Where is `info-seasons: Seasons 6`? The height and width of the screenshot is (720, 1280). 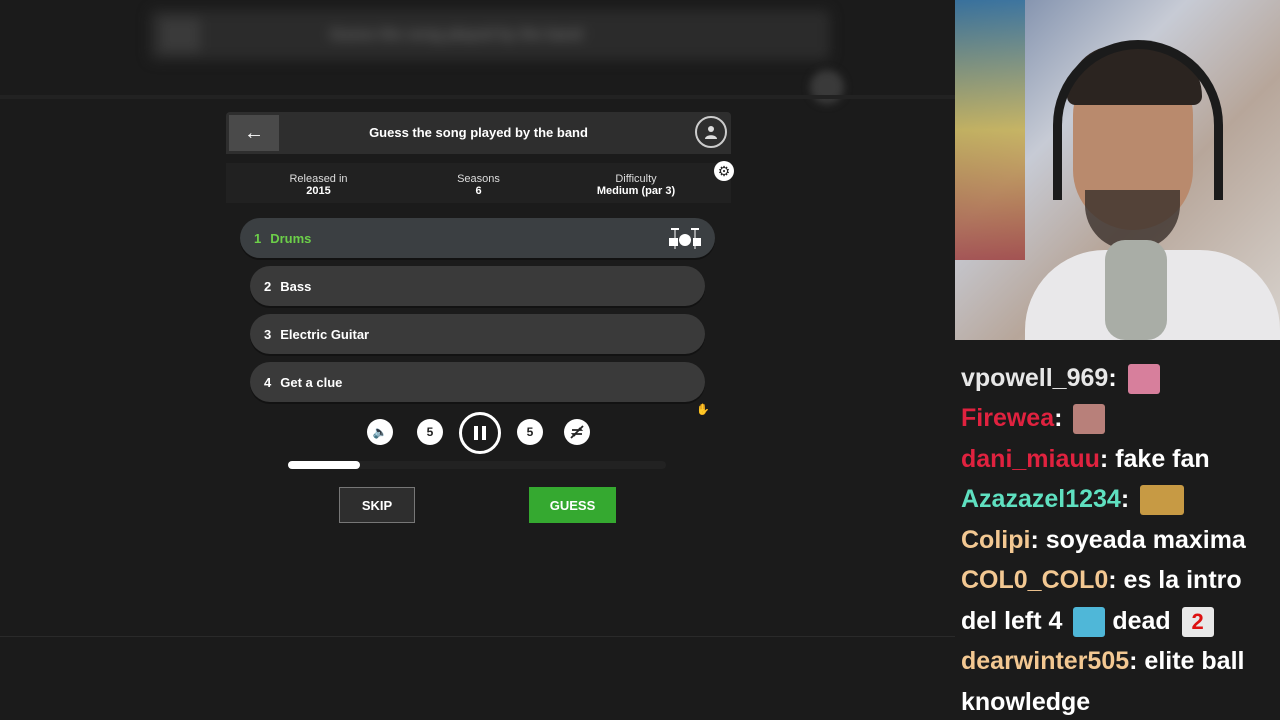 info-seasons: Seasons 6 is located at coordinates (478, 185).